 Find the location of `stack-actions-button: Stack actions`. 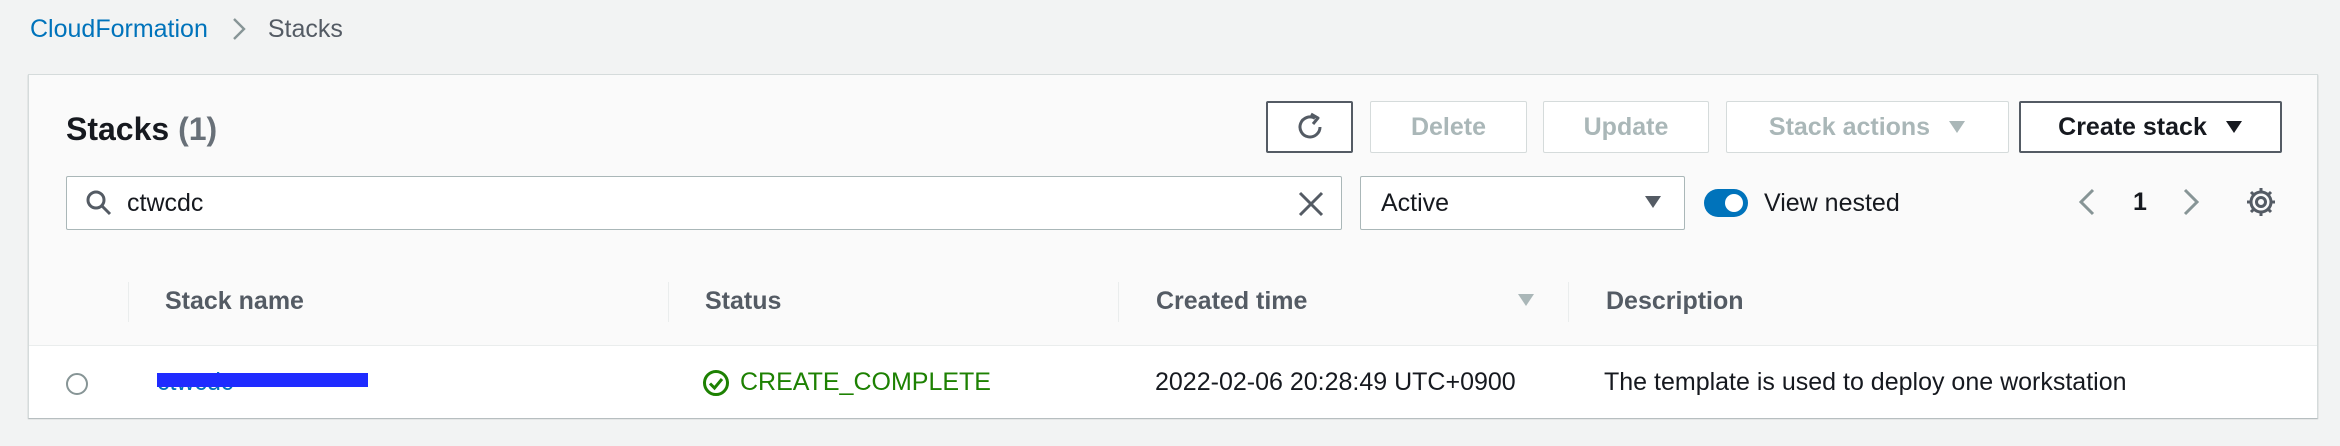

stack-actions-button: Stack actions is located at coordinates (1867, 127).